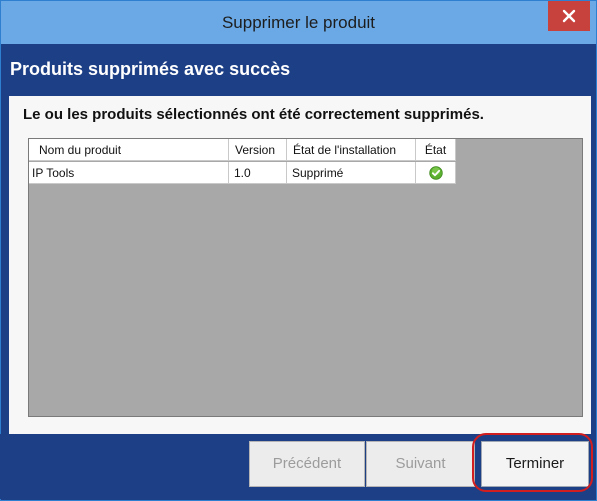 The image size is (597, 501). Describe the element at coordinates (129, 150) in the screenshot. I see `column-header-name: Nom du produit` at that location.